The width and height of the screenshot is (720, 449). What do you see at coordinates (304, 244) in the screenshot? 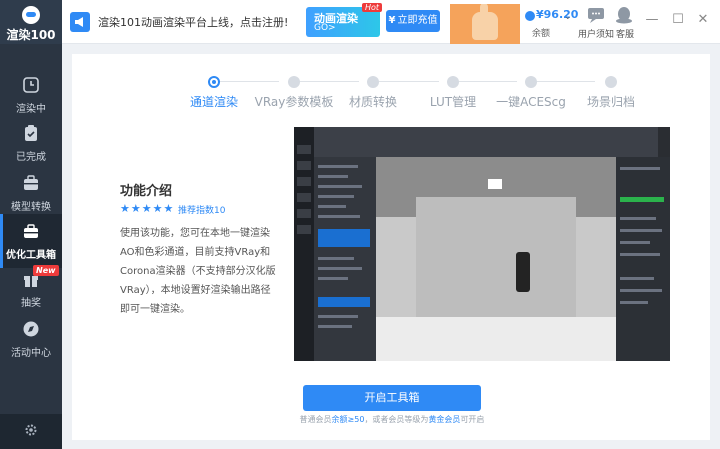
I see `preview-sidebar` at bounding box center [304, 244].